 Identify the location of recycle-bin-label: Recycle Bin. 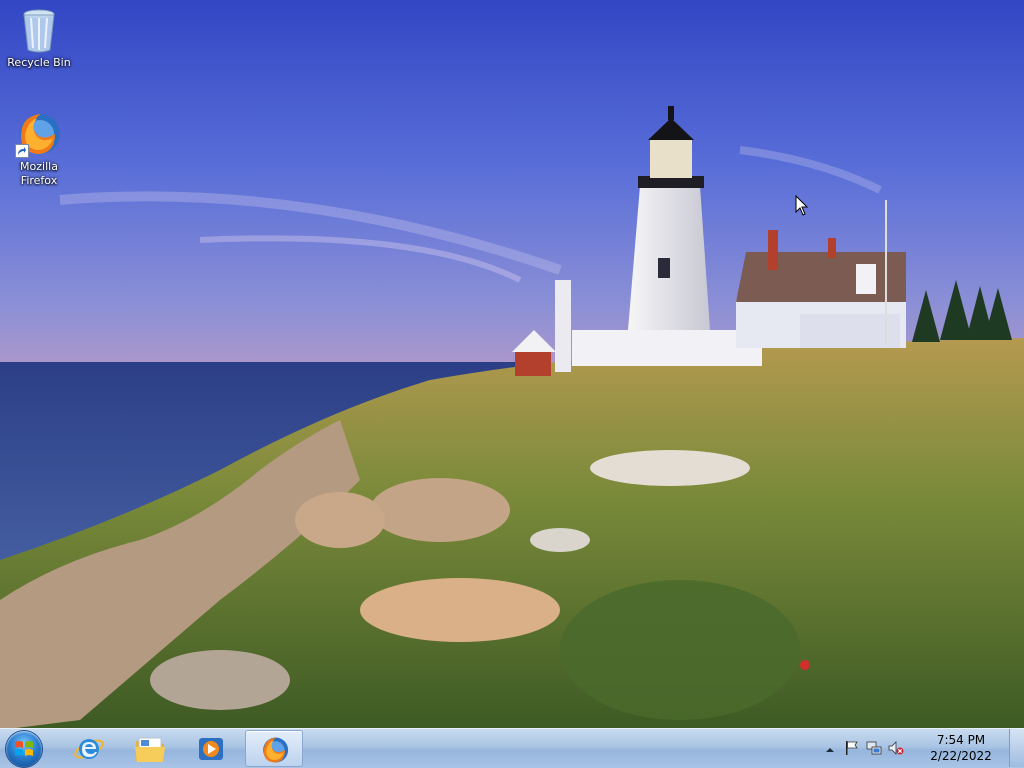
(39, 62).